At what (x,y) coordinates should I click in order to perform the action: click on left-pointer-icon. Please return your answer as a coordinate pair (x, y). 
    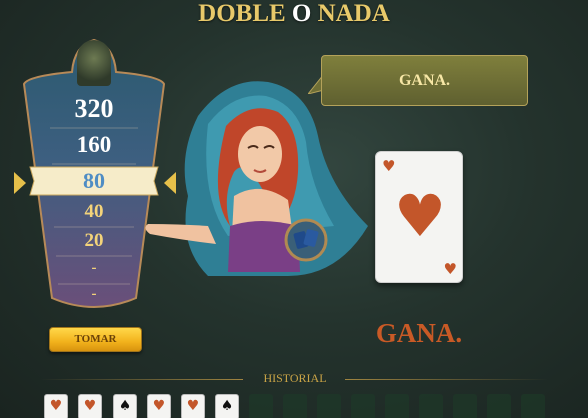
    Looking at the image, I should click on (20, 183).